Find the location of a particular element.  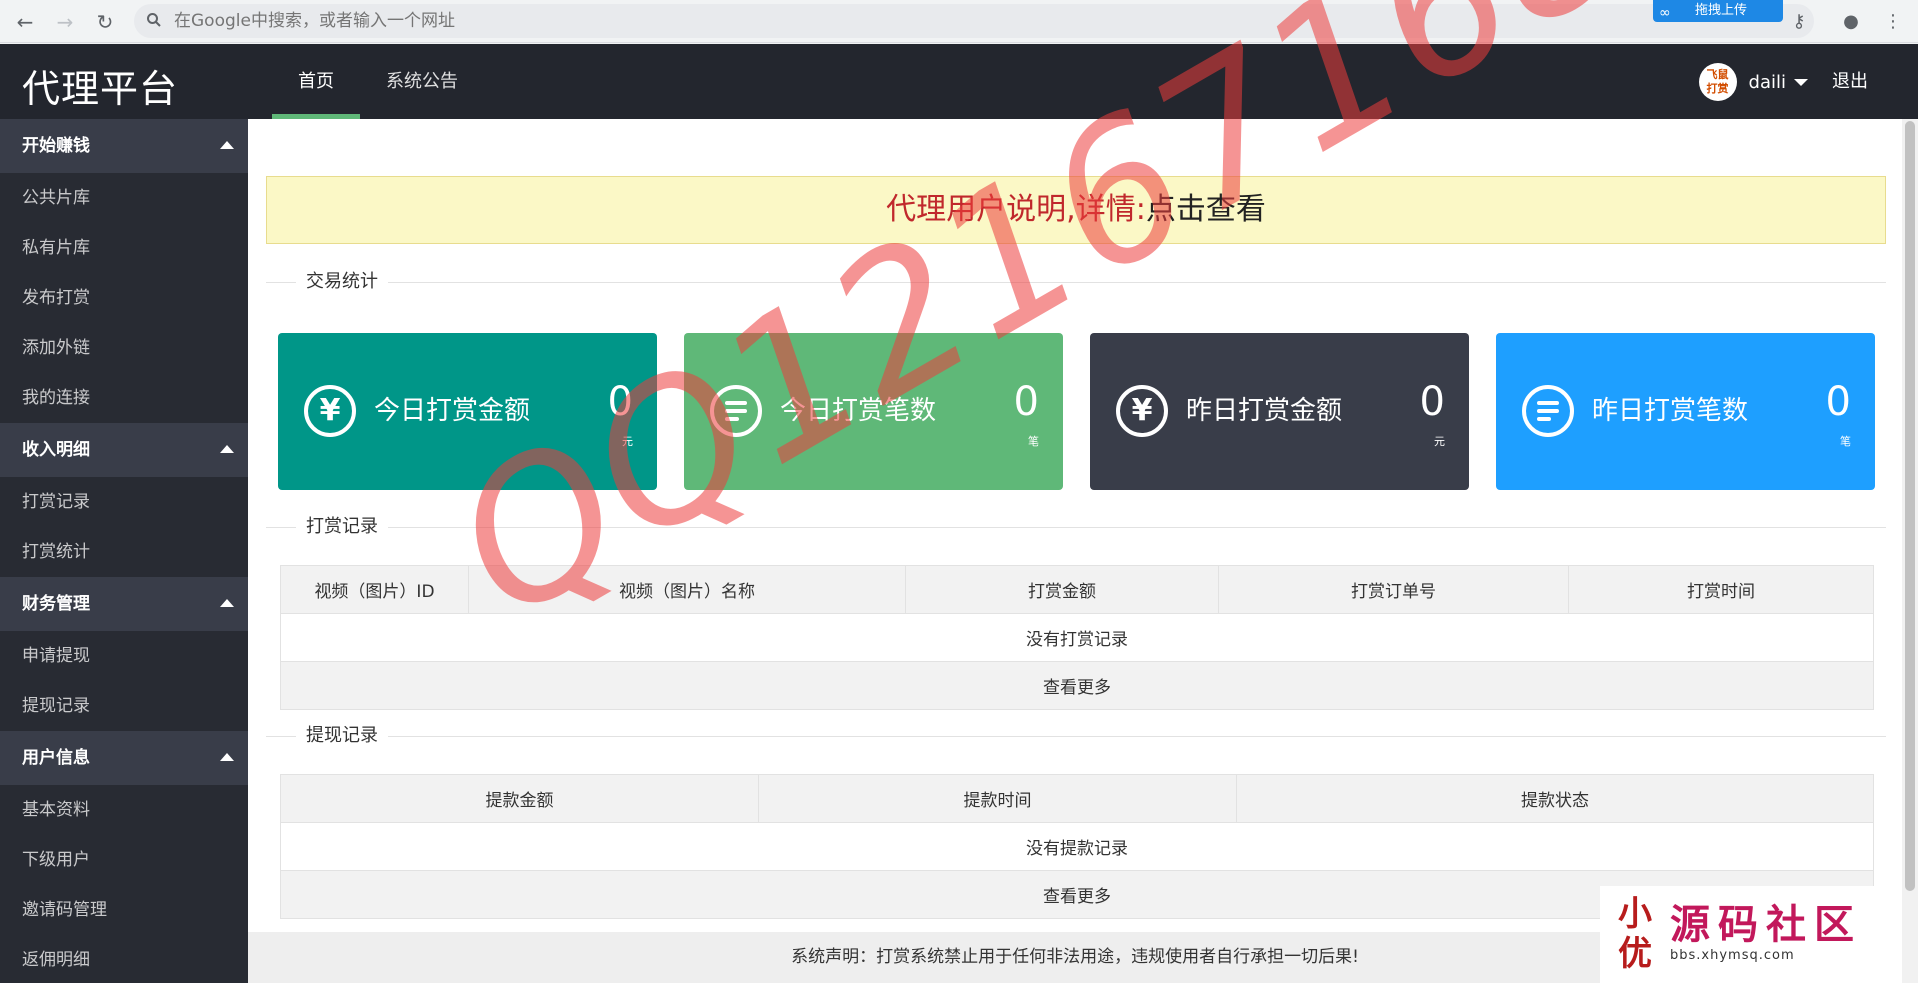

view-more-rewards-link: 查看更多 is located at coordinates (1077, 685).